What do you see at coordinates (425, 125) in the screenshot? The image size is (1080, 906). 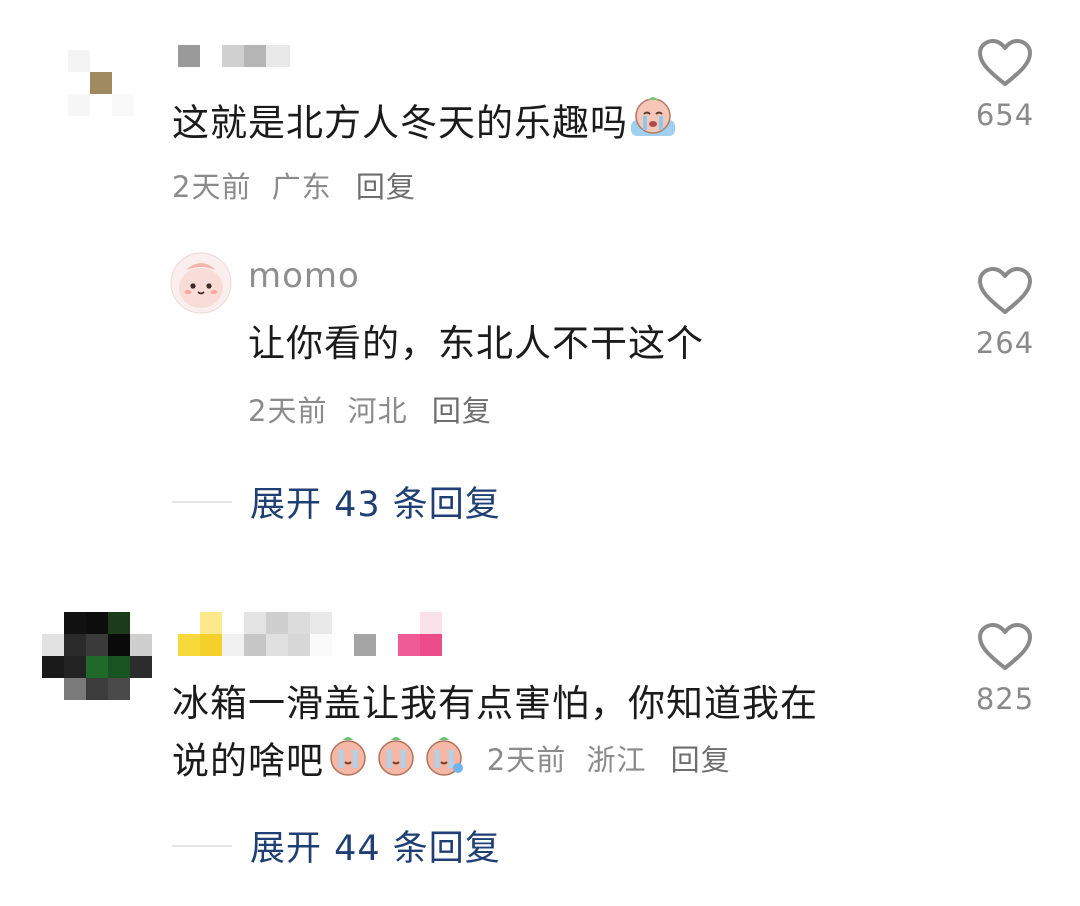 I see `comment-text: 这就是北方人冬天的乐趣吗` at bounding box center [425, 125].